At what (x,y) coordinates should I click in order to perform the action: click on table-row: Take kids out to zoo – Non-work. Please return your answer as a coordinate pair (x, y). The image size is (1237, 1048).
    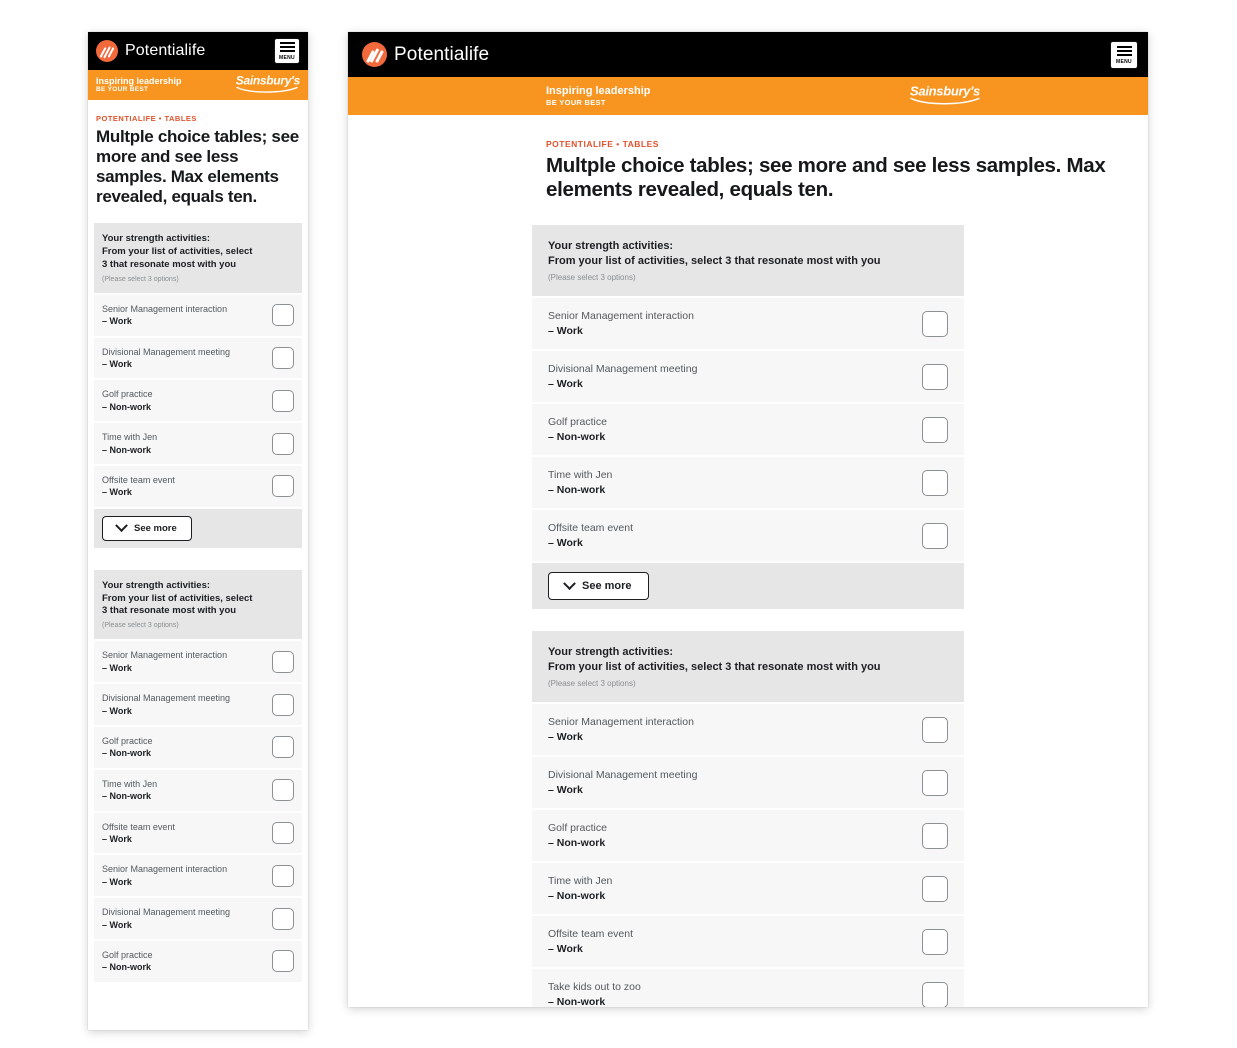
    Looking at the image, I should click on (748, 987).